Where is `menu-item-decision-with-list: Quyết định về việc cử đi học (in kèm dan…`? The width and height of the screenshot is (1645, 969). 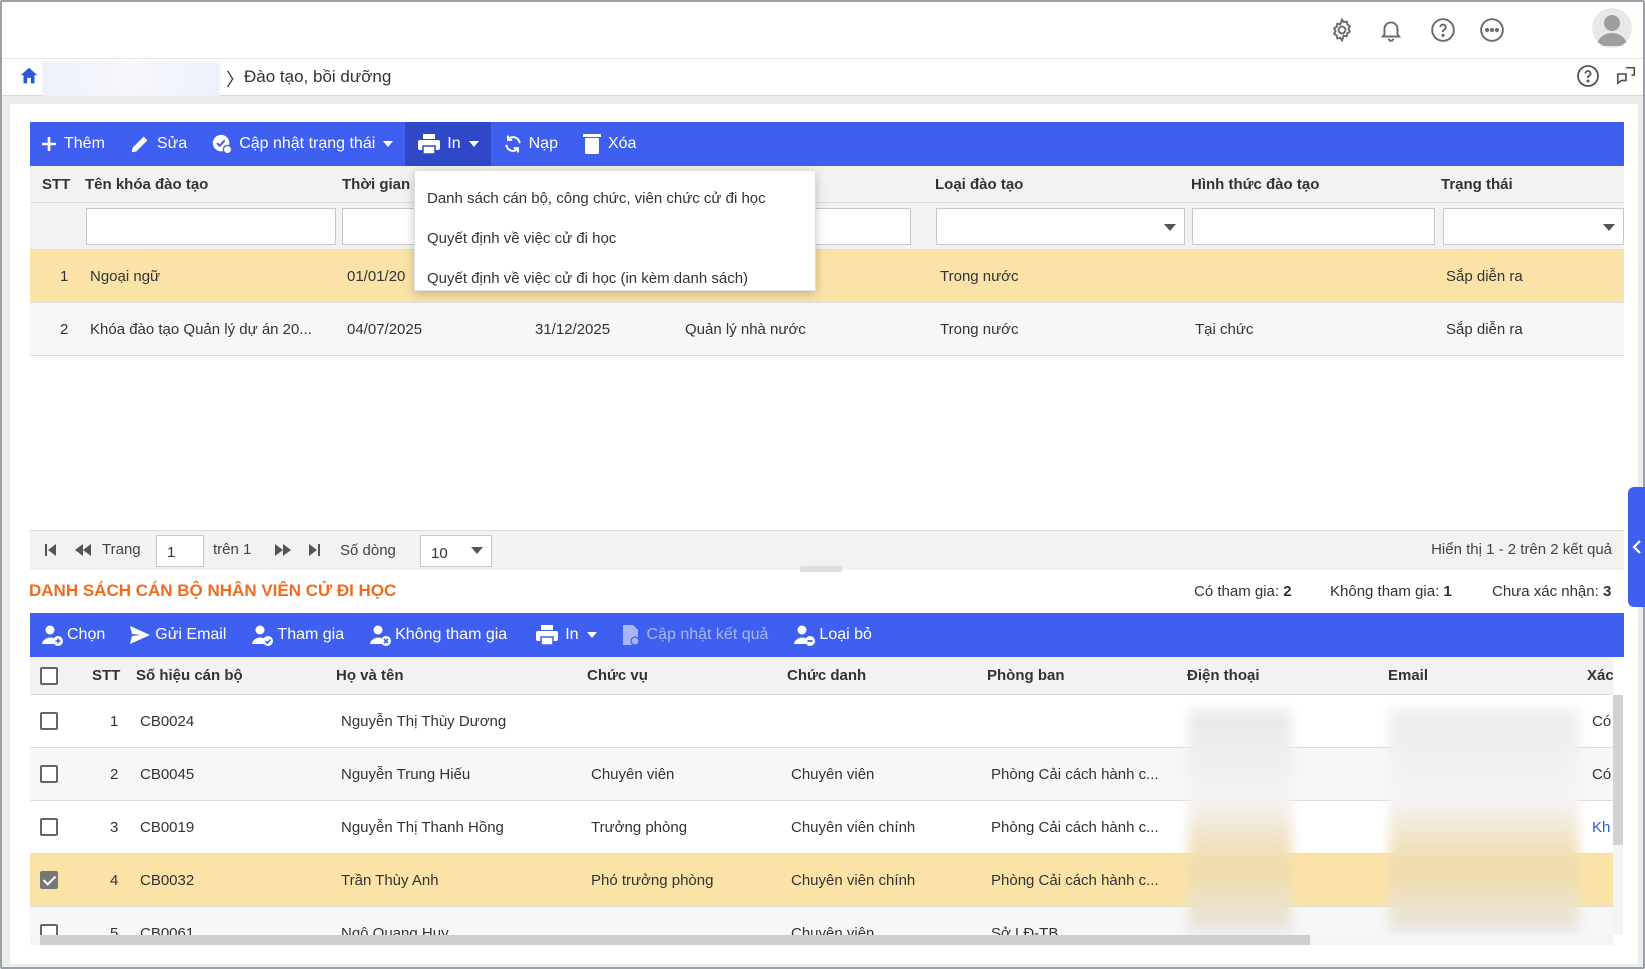 menu-item-decision-with-list: Quyết định về việc cử đi học (in kèm dan… is located at coordinates (615, 279).